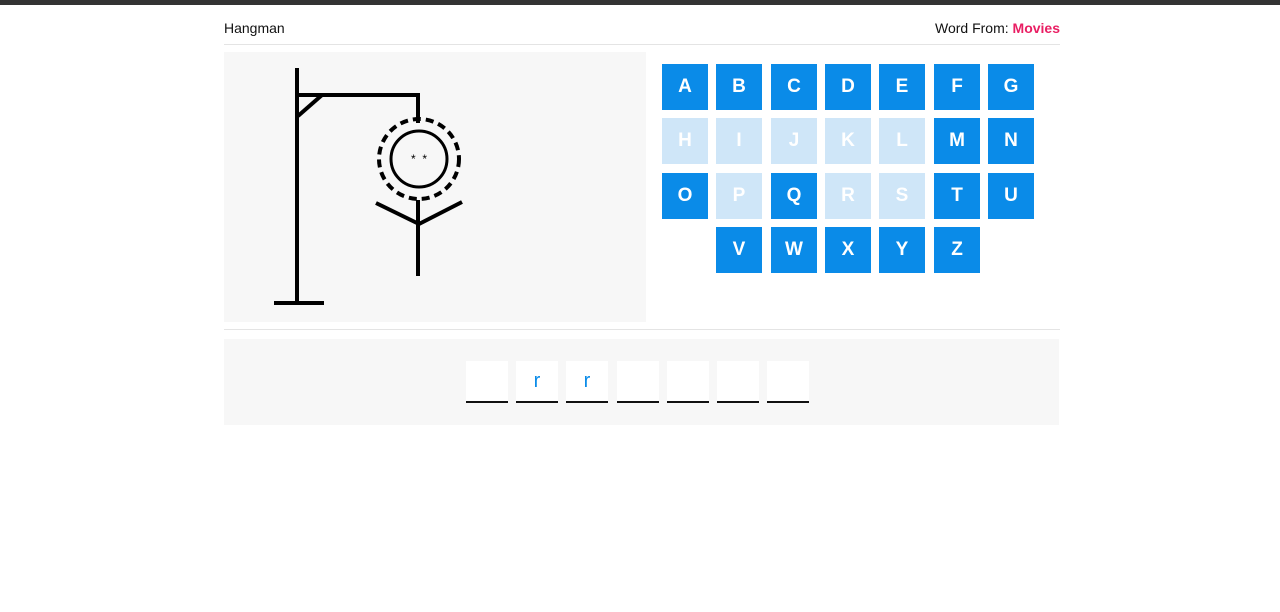 The width and height of the screenshot is (1280, 612). Describe the element at coordinates (794, 87) in the screenshot. I see `letter-key-c: C` at that location.